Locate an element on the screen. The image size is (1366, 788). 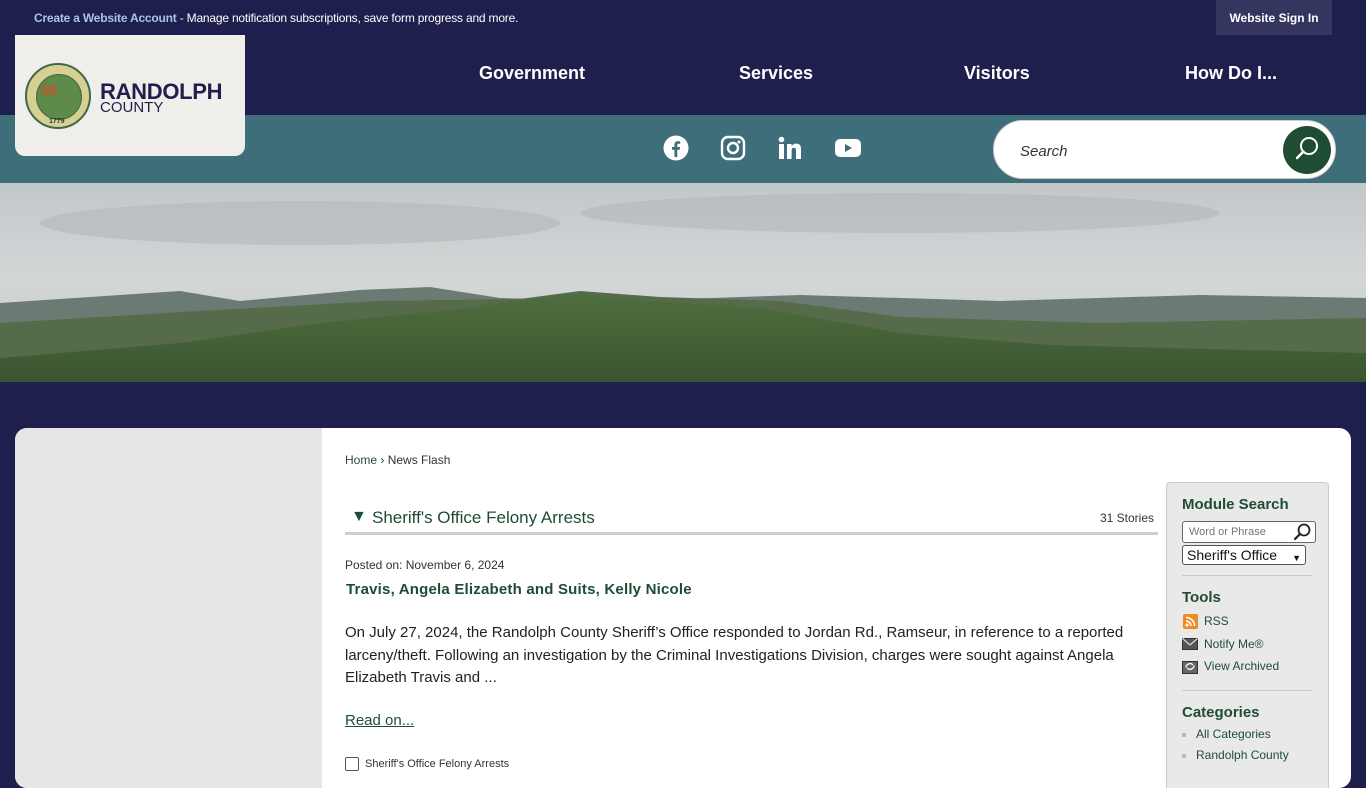
instagram-icon is located at coordinates (733, 148).